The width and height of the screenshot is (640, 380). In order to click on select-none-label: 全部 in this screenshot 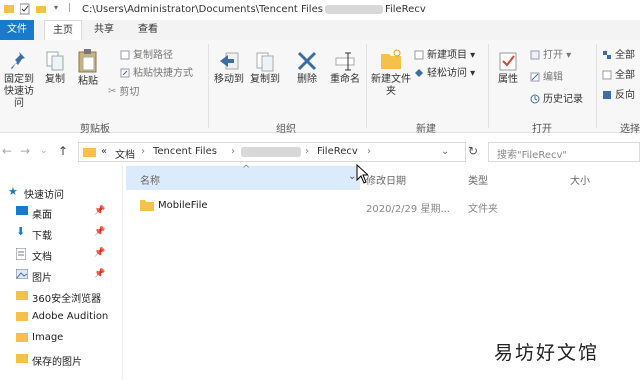, I will do `click(625, 75)`.